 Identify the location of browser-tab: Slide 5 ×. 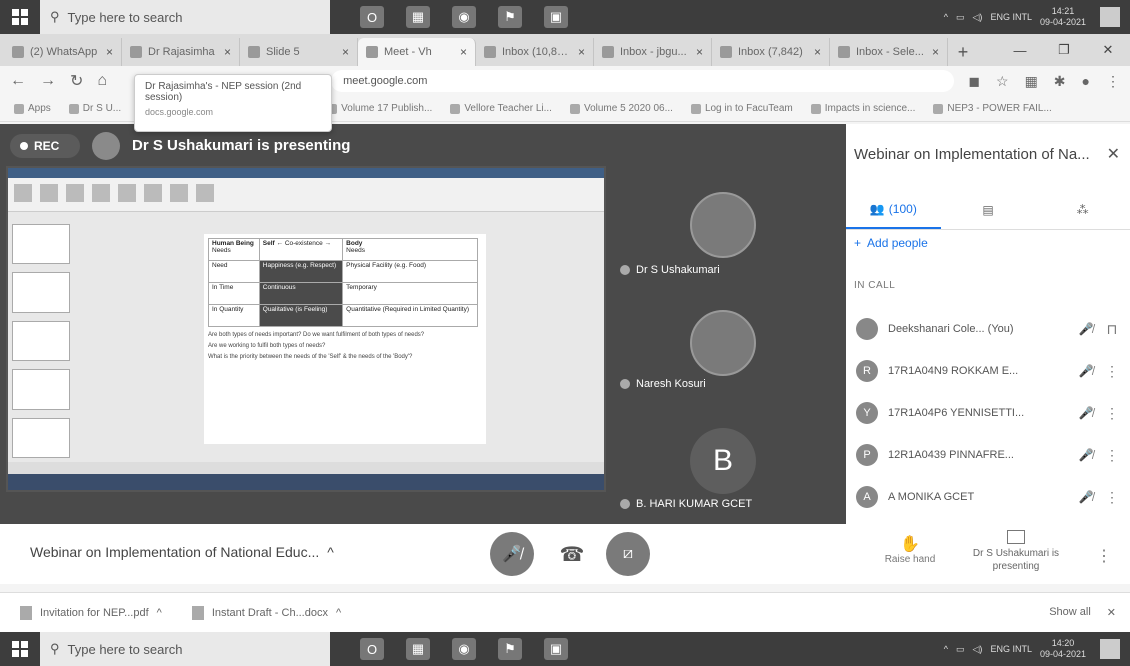
(299, 52).